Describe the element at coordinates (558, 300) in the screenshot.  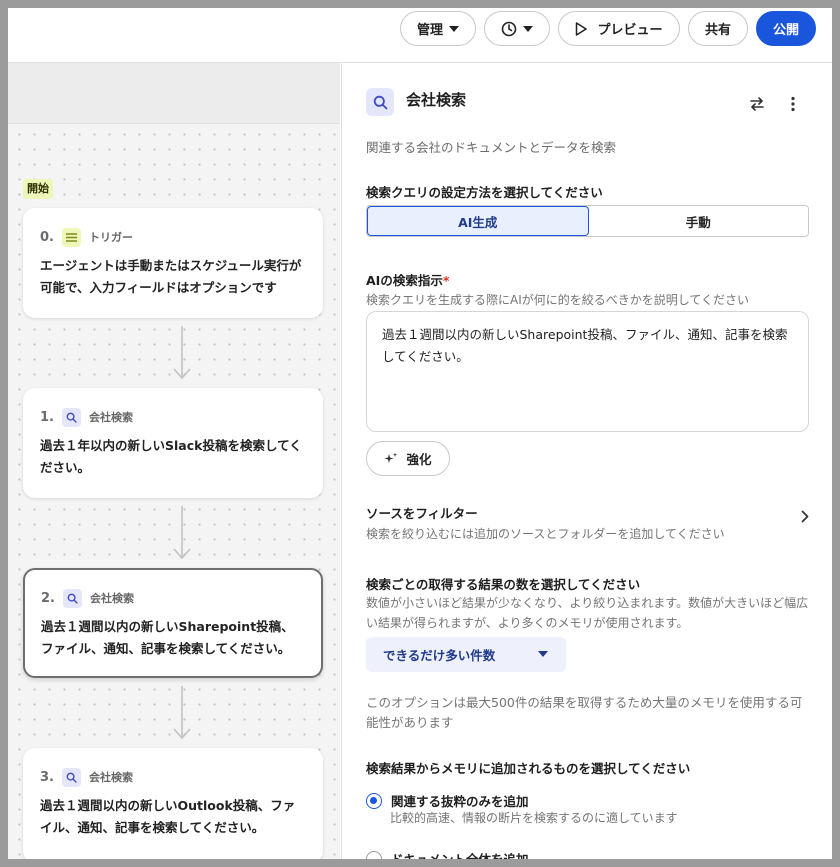
I see `ai-instruction-help: 検索クエリを生成する際にAIが何に的を絞るべきかを説明してください` at that location.